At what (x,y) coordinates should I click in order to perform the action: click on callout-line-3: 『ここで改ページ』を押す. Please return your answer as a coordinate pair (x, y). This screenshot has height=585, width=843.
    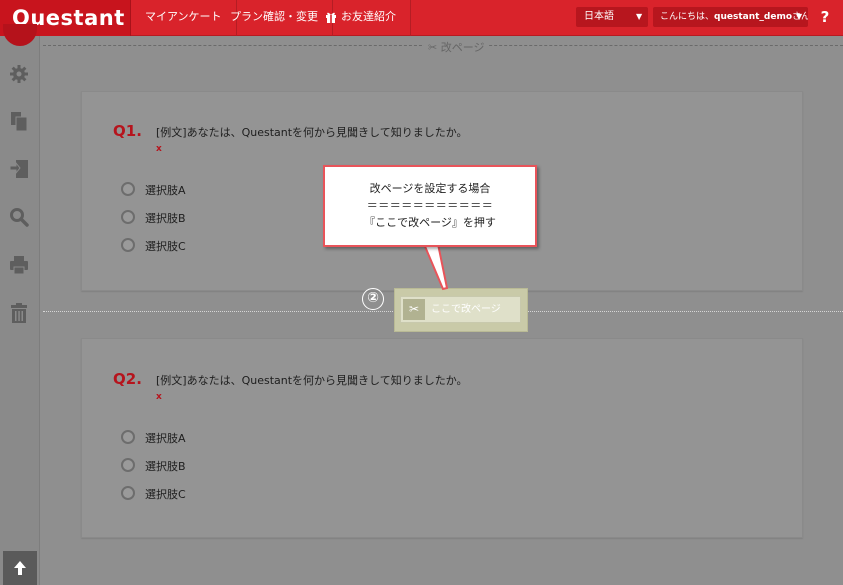
    Looking at the image, I should click on (430, 222).